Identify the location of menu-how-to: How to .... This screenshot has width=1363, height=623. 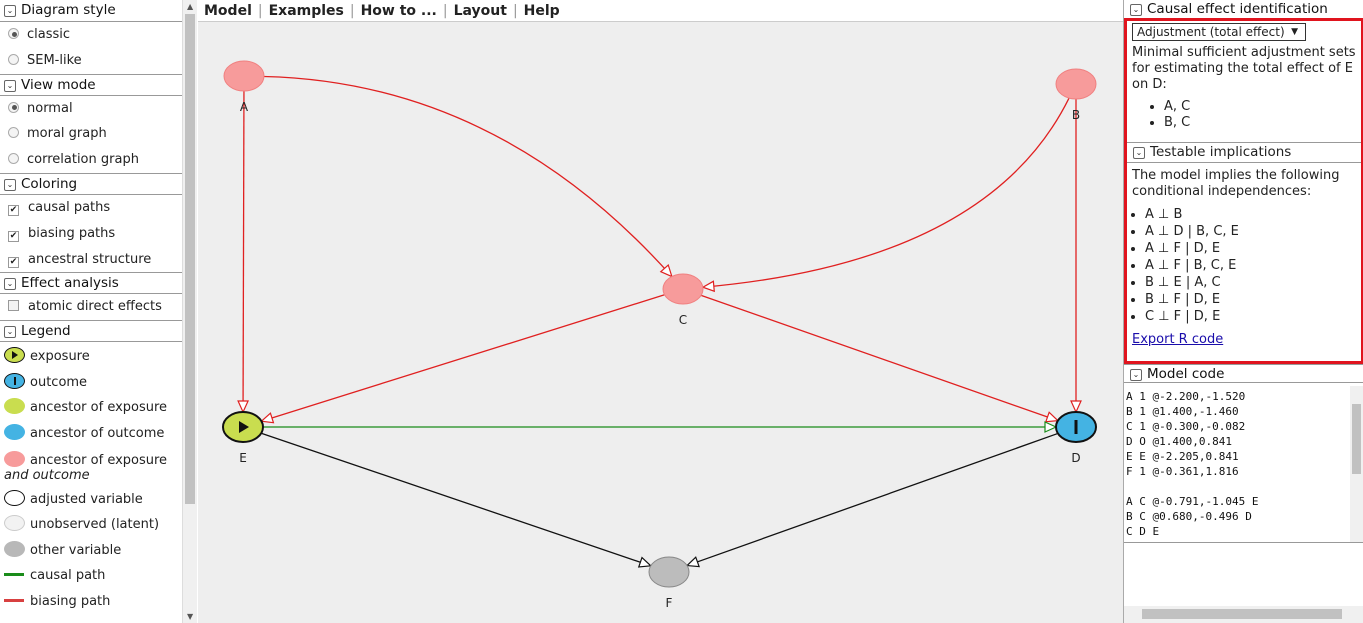
(399, 11).